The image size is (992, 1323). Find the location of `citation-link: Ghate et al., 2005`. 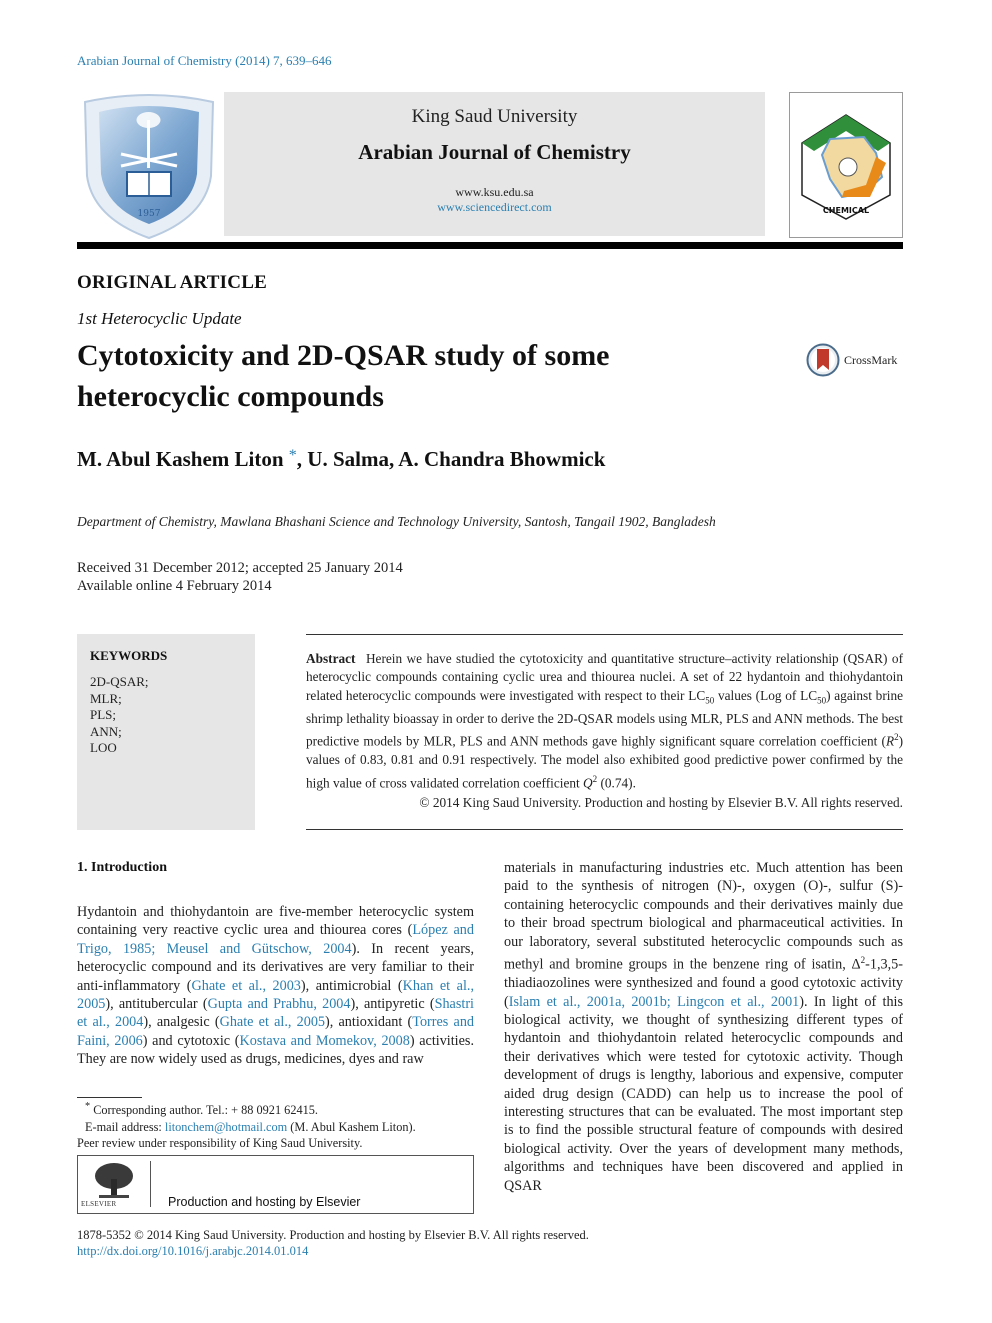

citation-link: Ghate et al., 2005 is located at coordinates (272, 1022).